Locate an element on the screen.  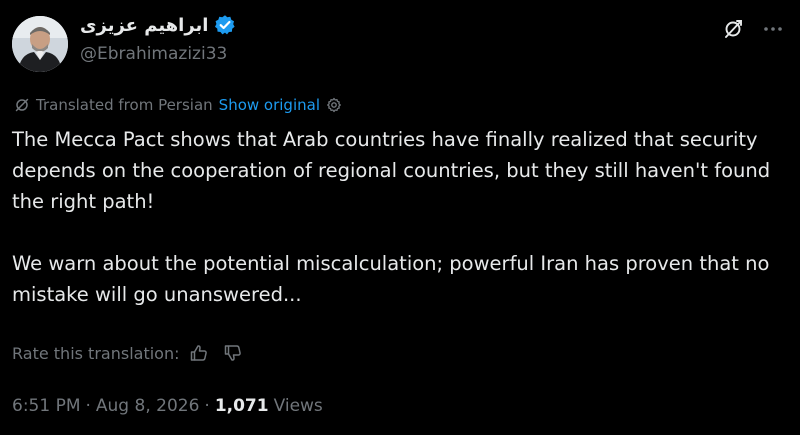
avatar-image is located at coordinates (40, 44).